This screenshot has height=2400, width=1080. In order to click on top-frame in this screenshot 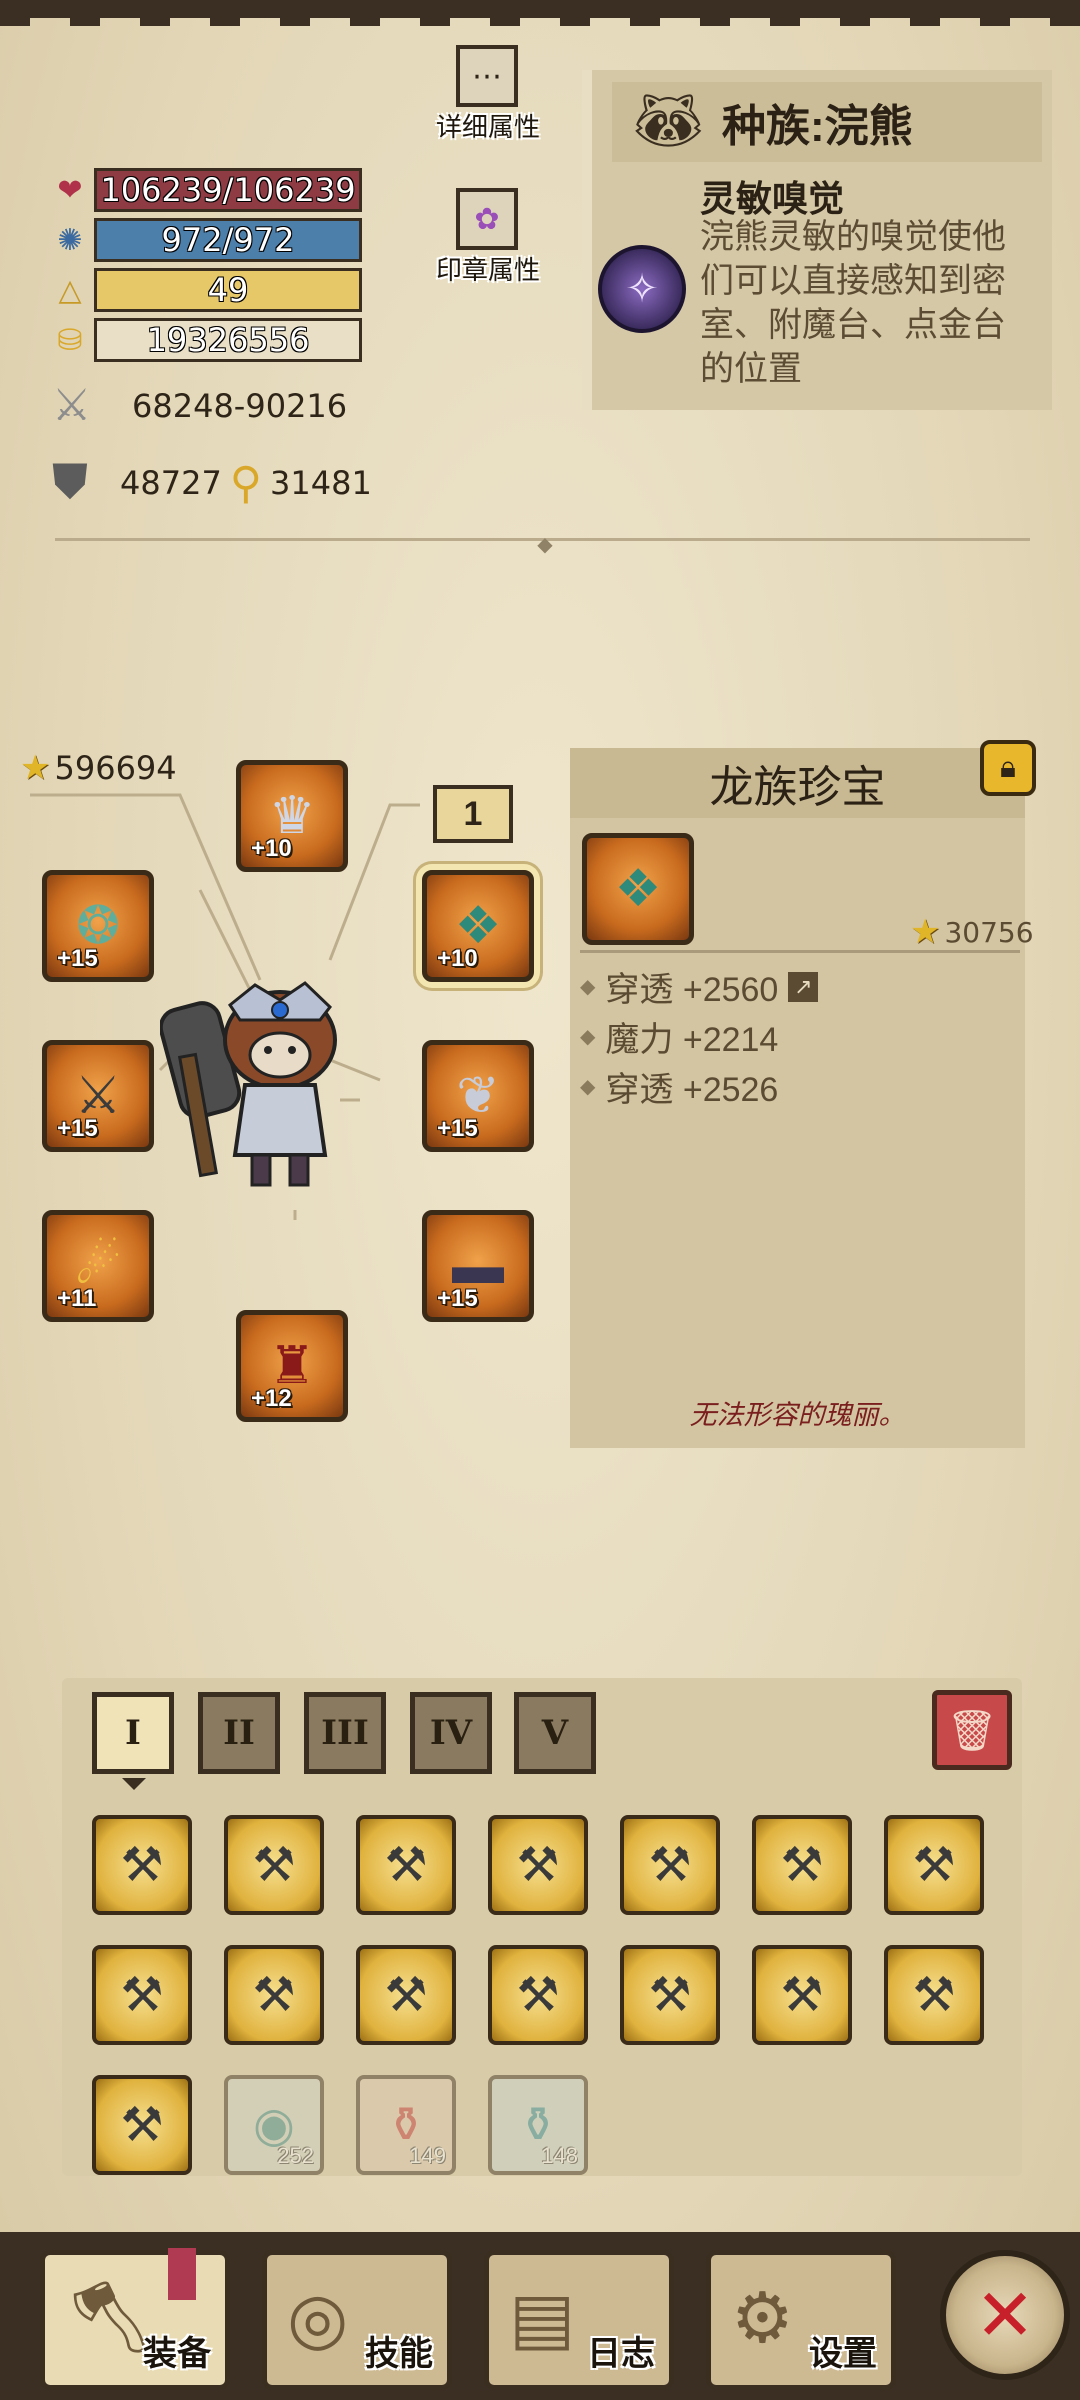, I will do `click(540, 9)`.